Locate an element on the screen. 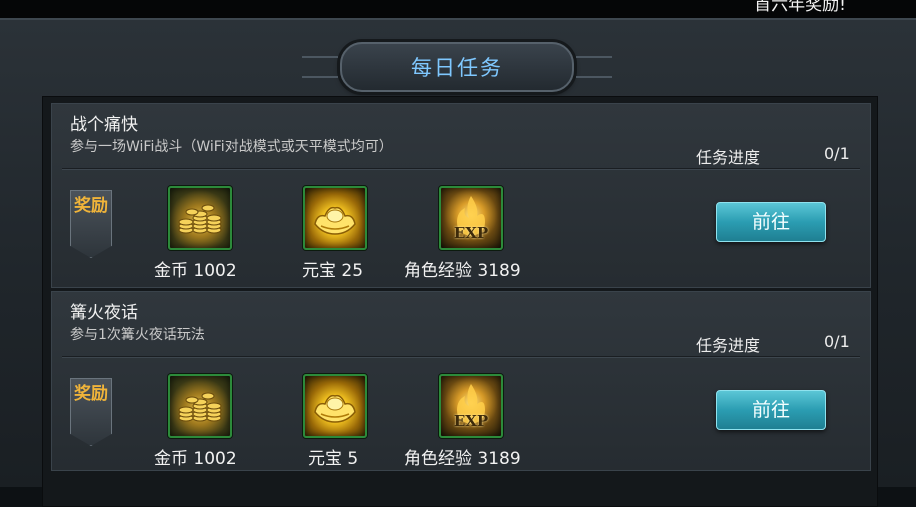 Image resolution: width=916 pixels, height=507 pixels. window-title: 每日任务 is located at coordinates (457, 68).